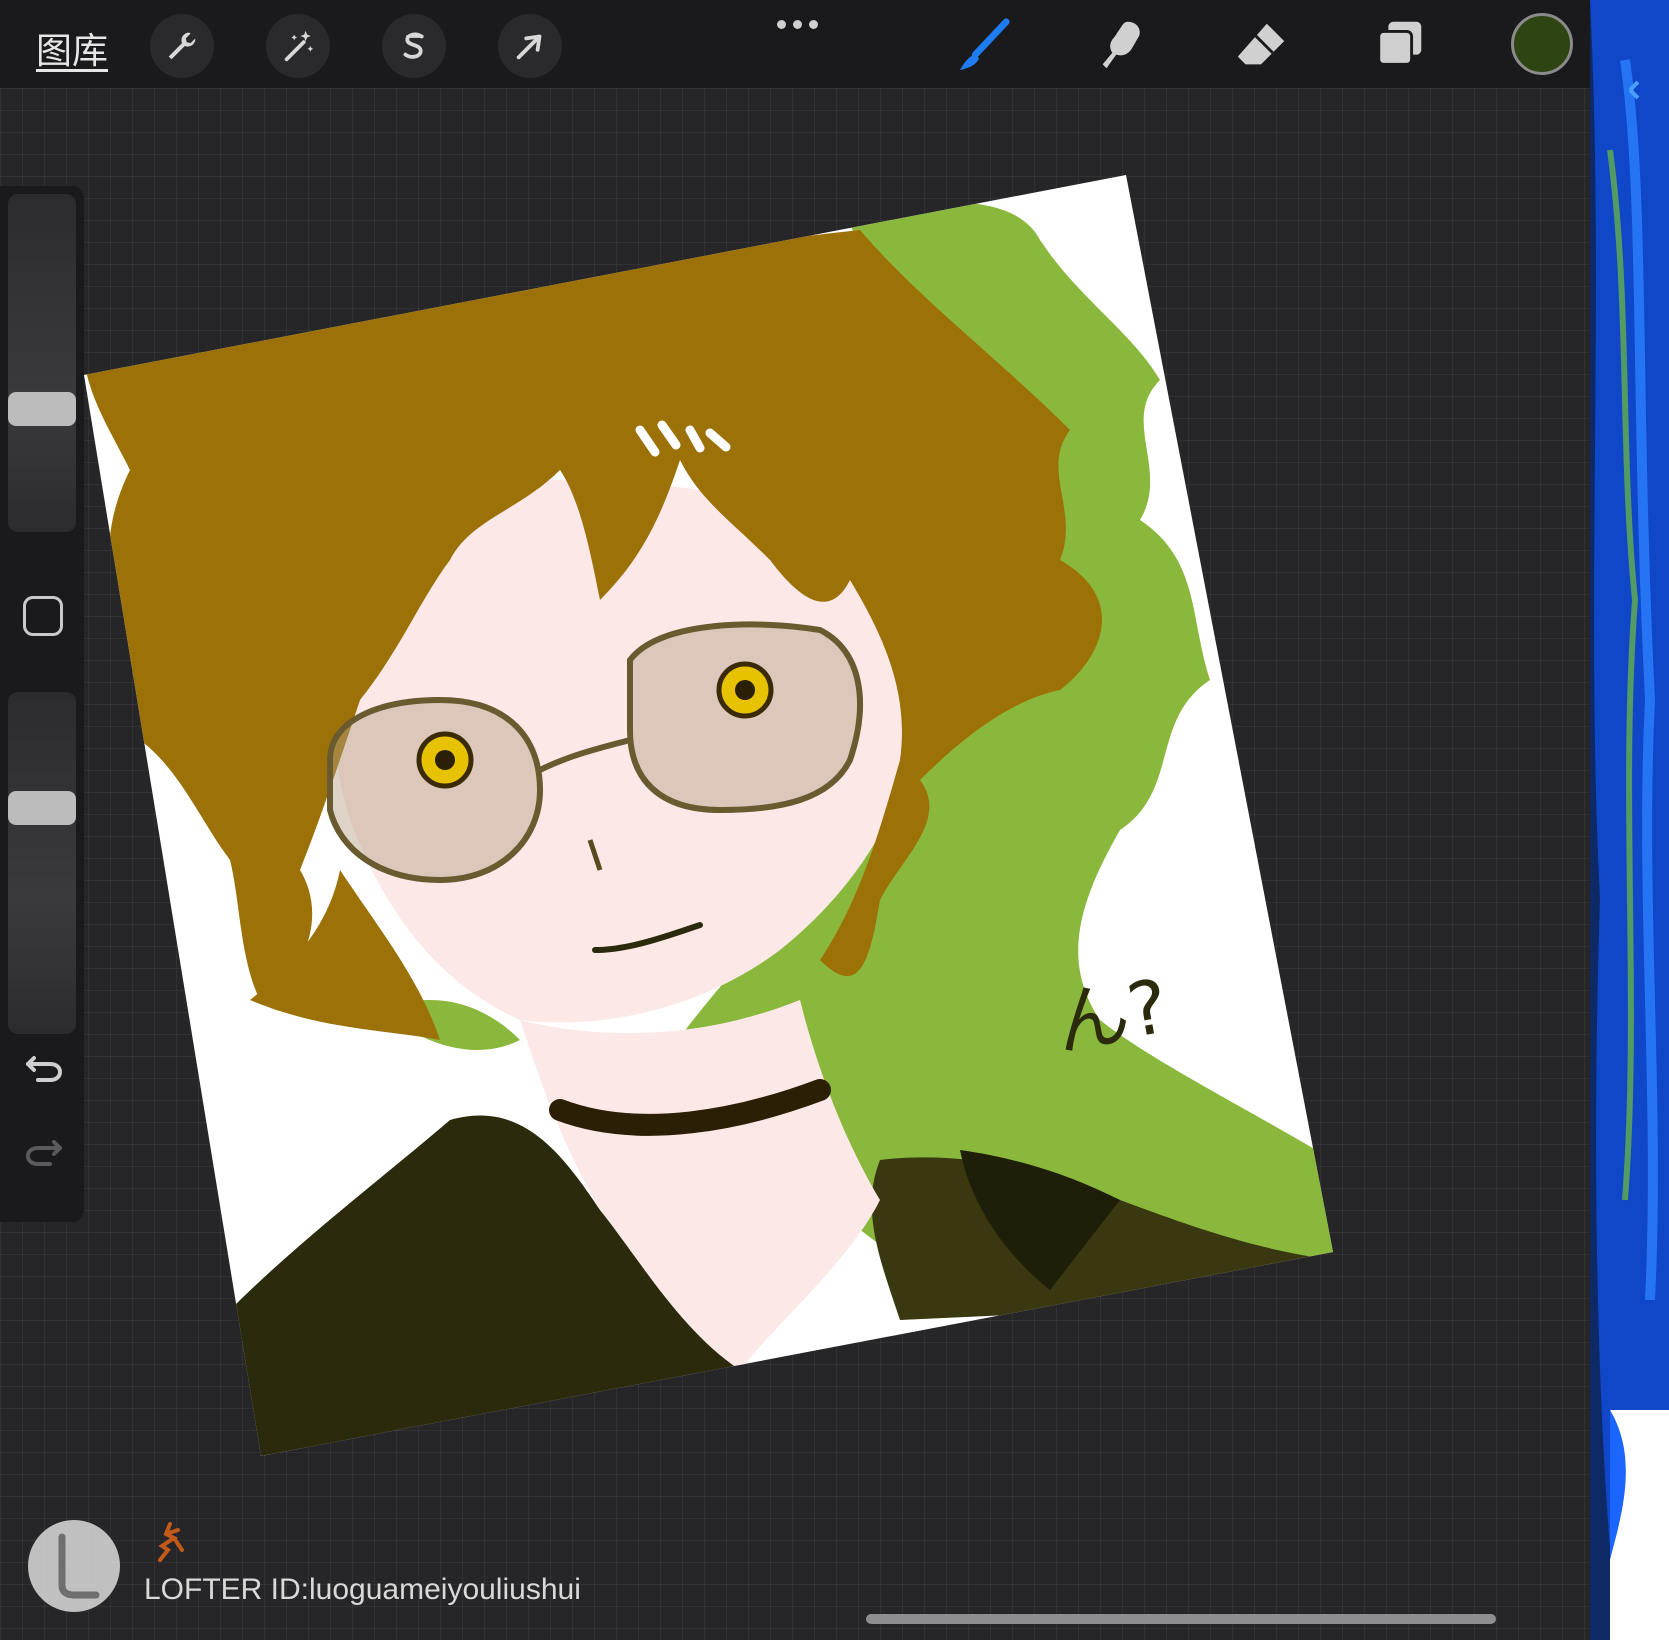 The image size is (1669, 1640). I want to click on eraser-tool-button, so click(1261, 45).